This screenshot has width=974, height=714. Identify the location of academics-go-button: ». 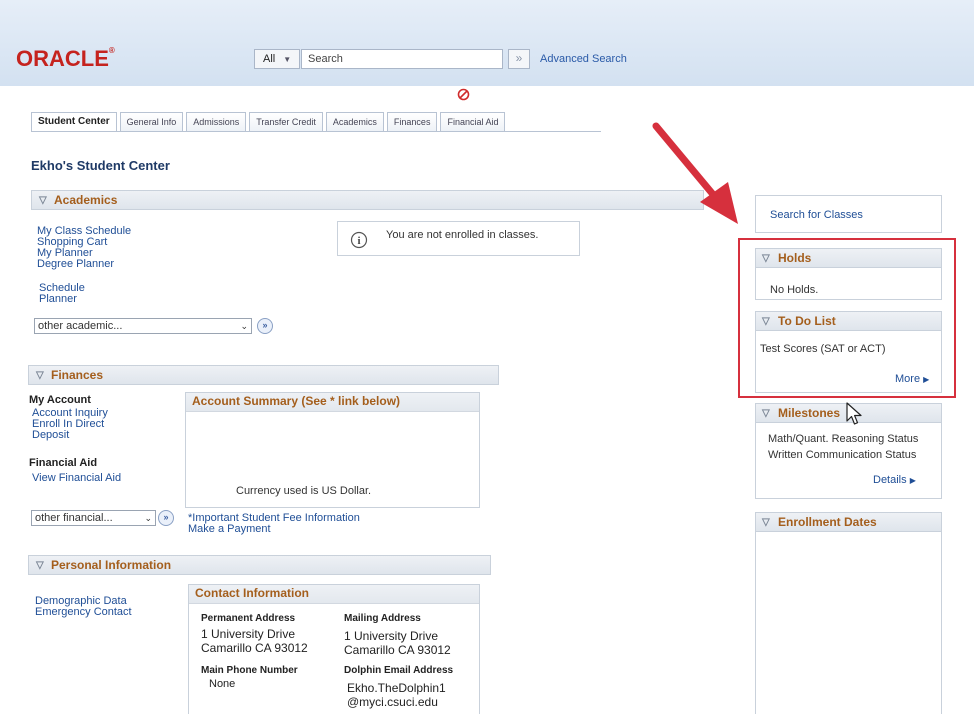
(265, 326).